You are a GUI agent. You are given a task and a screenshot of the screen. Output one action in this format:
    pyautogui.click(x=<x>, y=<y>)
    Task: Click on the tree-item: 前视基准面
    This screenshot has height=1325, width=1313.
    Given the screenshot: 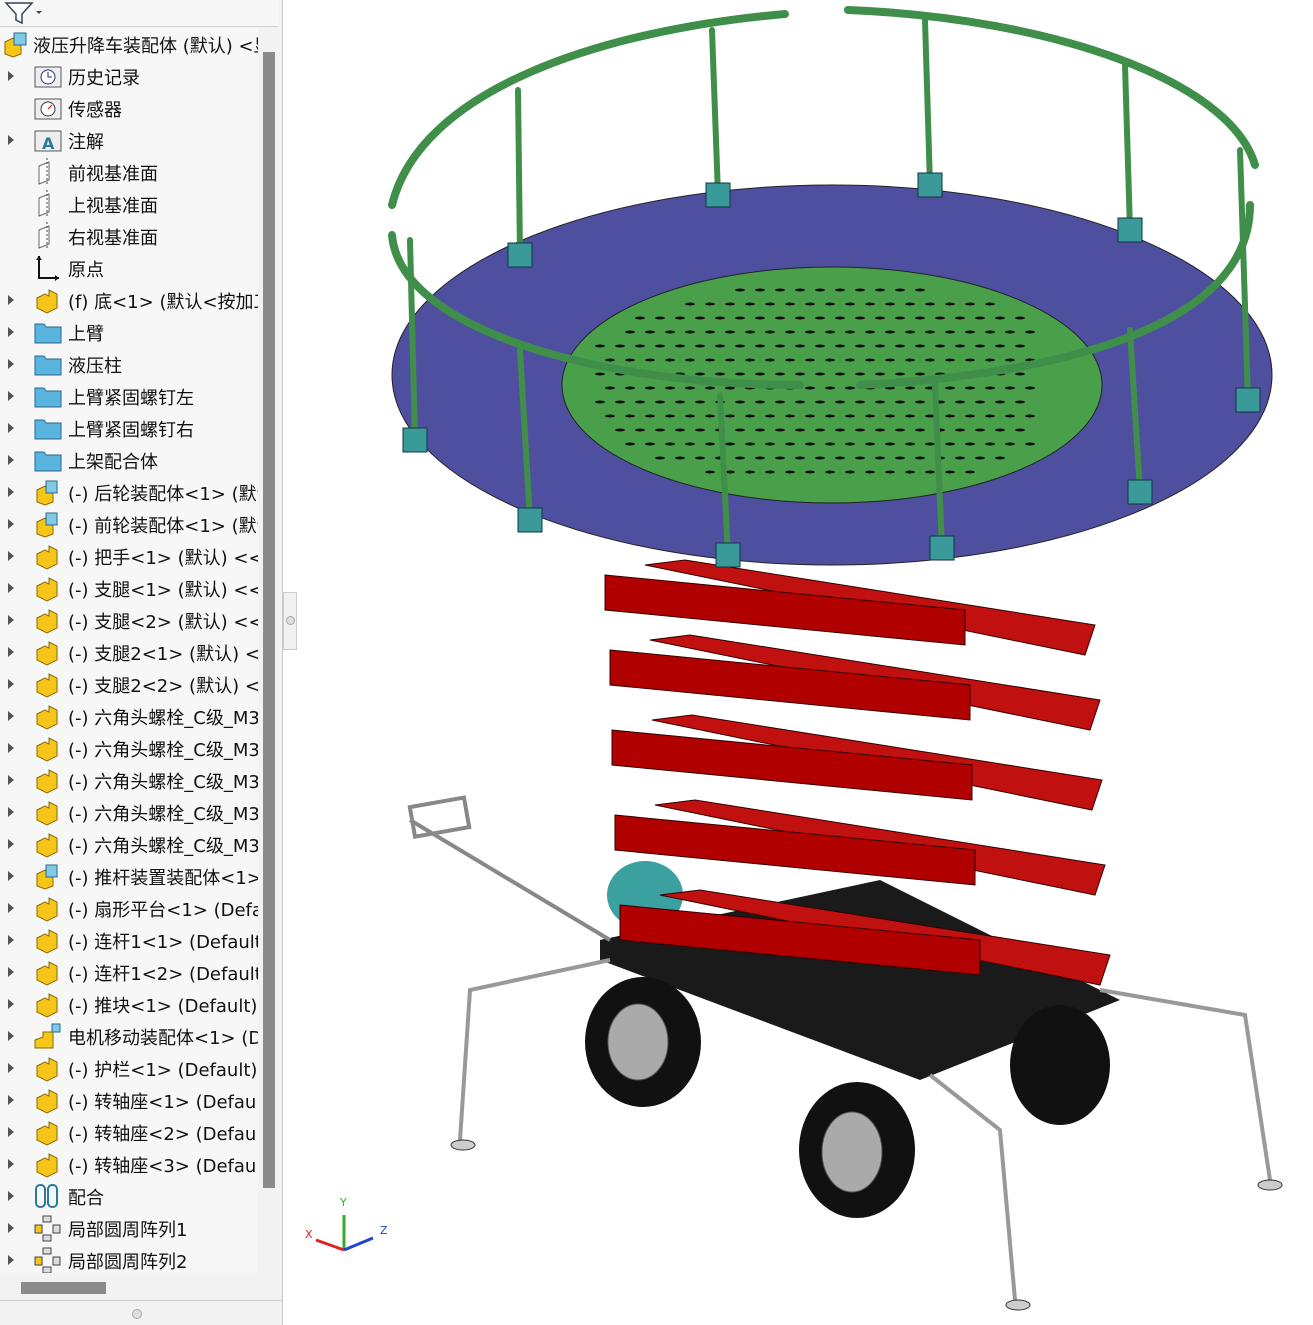 What is the action you would take?
    pyautogui.click(x=129, y=172)
    